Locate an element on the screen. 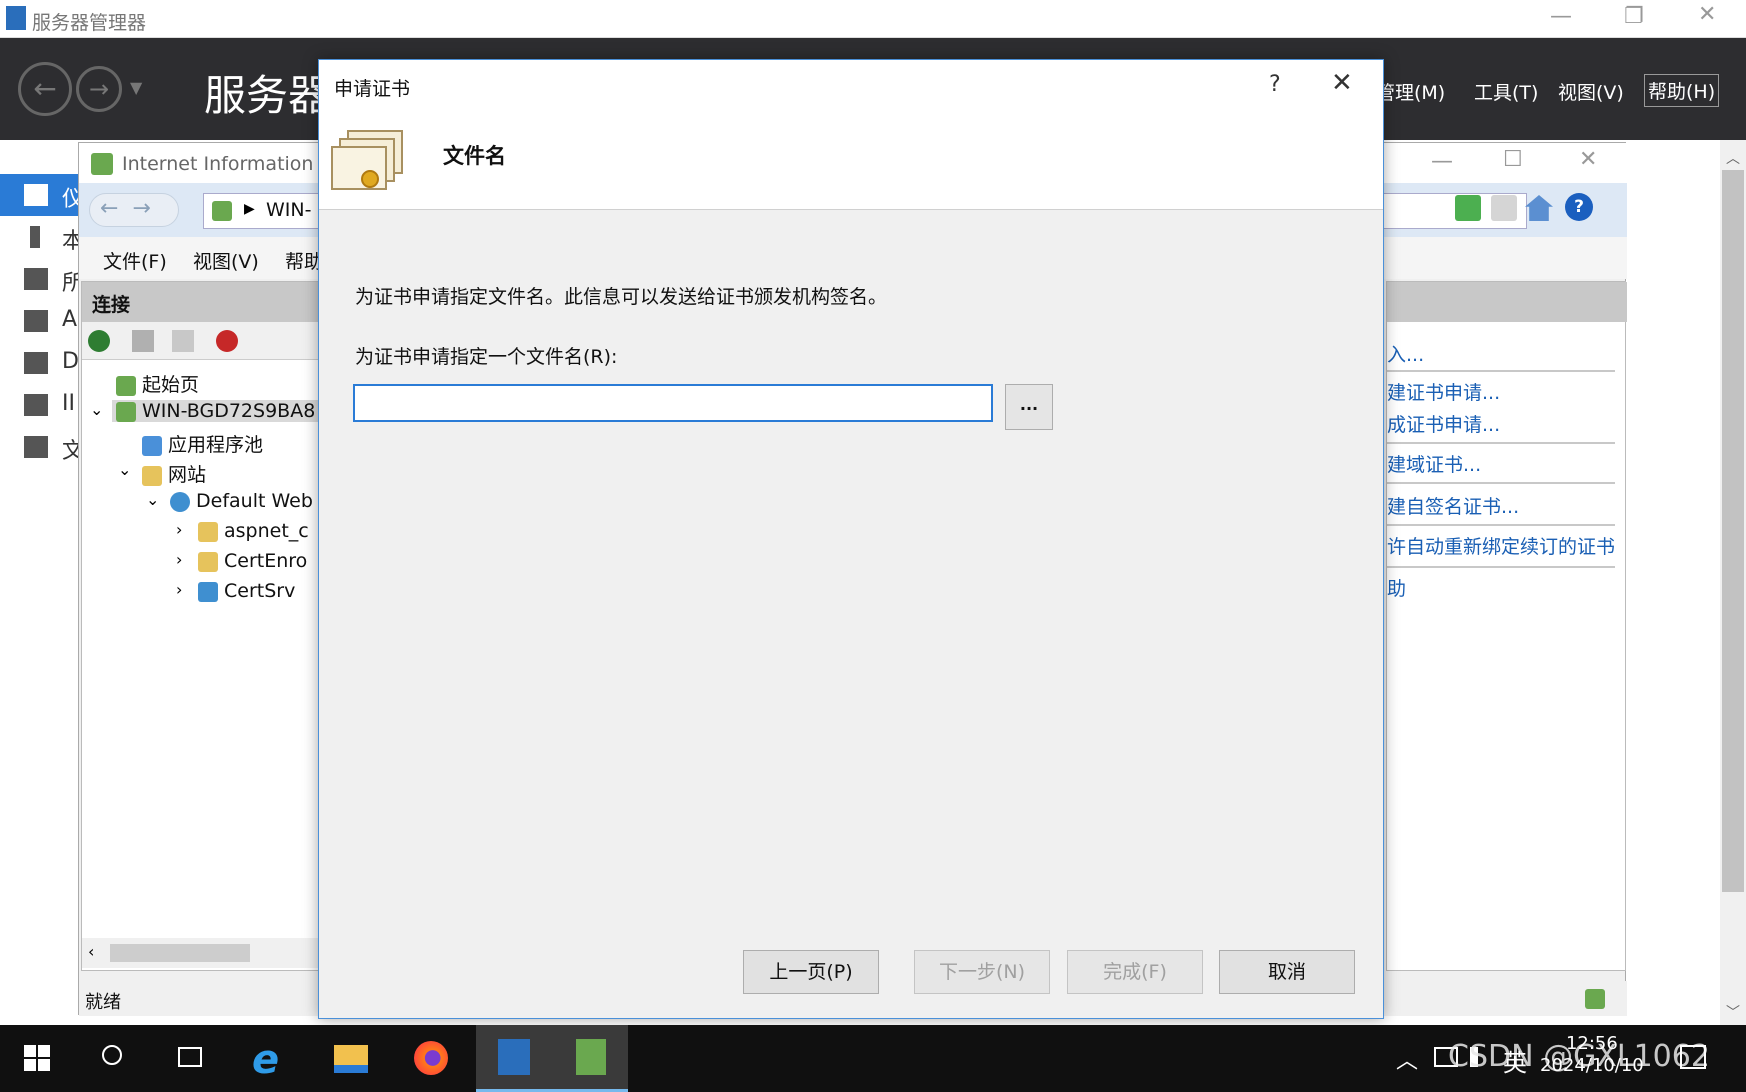 The width and height of the screenshot is (1746, 1092). certificate-icon is located at coordinates (369, 162).